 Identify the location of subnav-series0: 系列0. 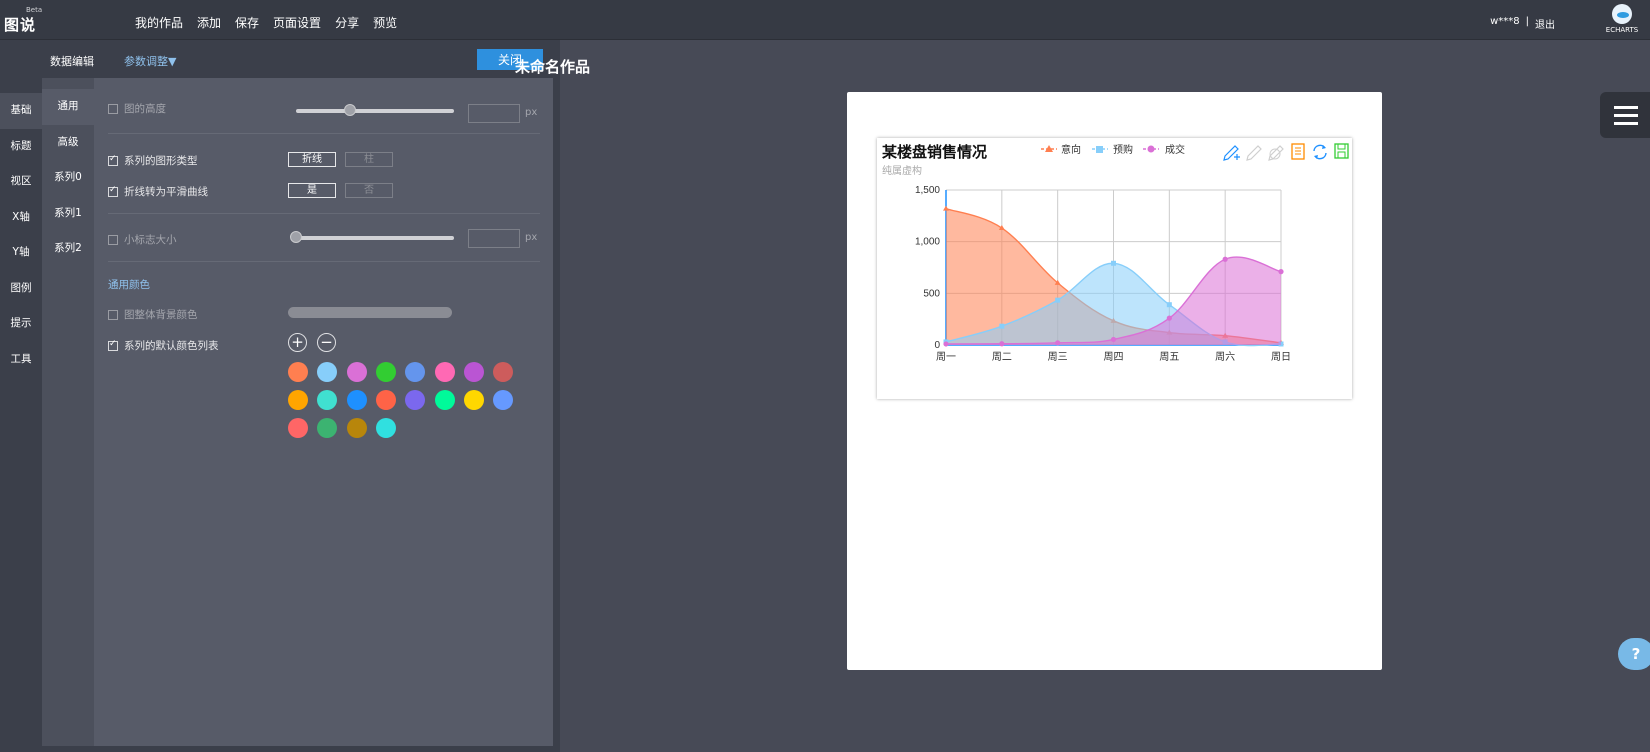
(68, 178).